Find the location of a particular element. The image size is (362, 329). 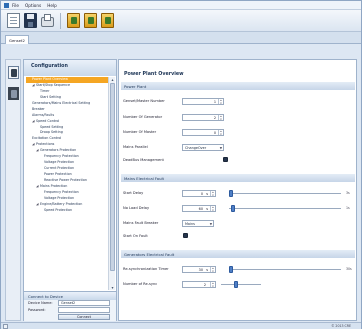

power-plant-header: Power Plant is located at coordinates (238, 86).